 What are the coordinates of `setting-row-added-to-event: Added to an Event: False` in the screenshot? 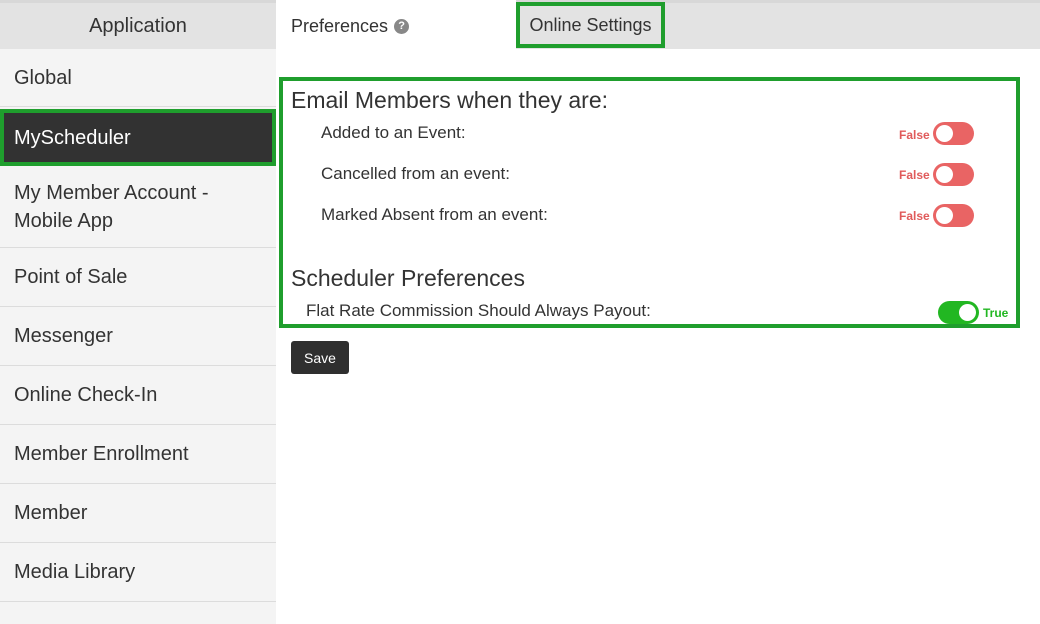 It's located at (649, 134).